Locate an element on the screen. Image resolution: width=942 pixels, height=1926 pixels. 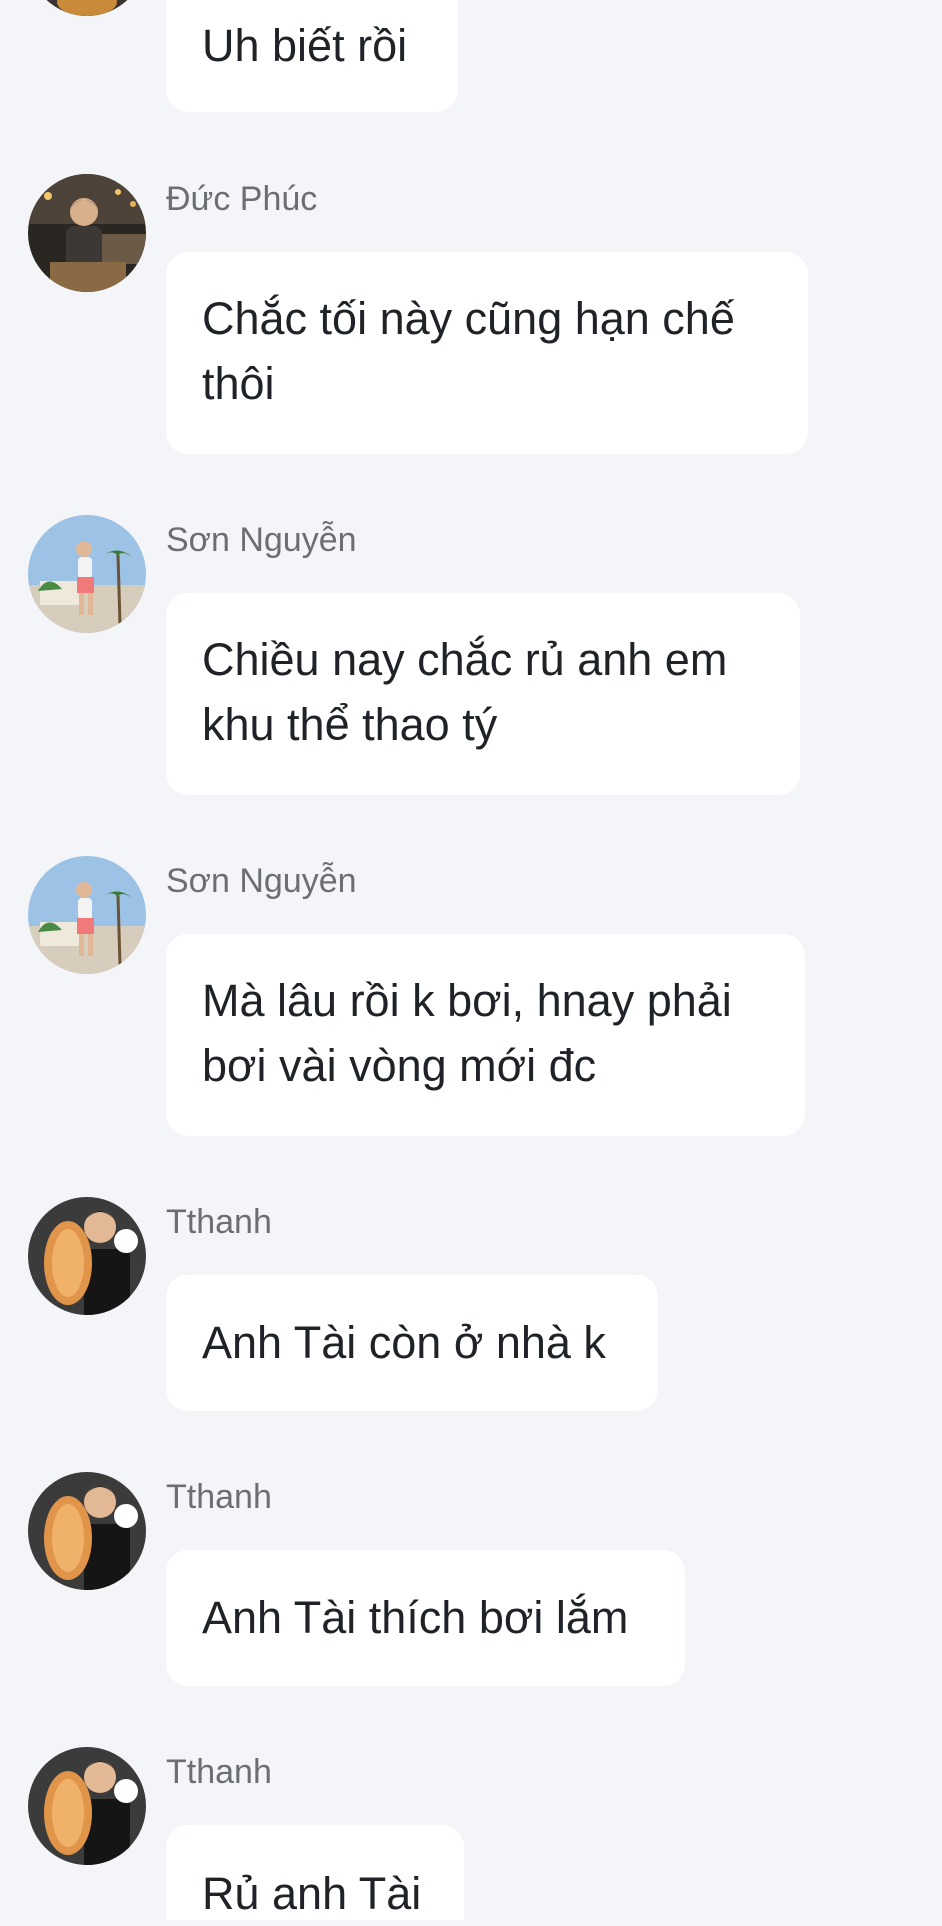
message-bubble: Chắc tối này cũng hạn chế thôi is located at coordinates (487, 353).